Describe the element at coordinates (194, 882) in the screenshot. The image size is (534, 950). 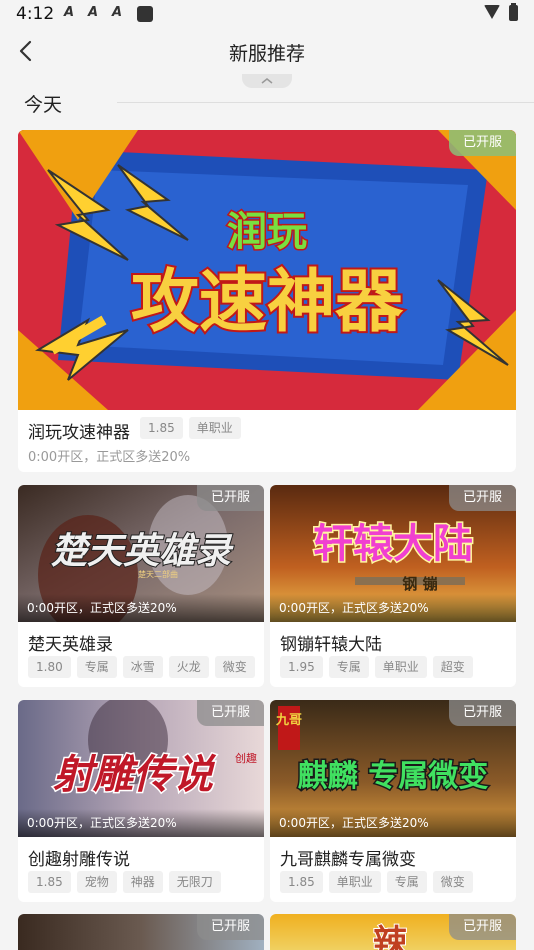
I see `tag: 无限刀` at that location.